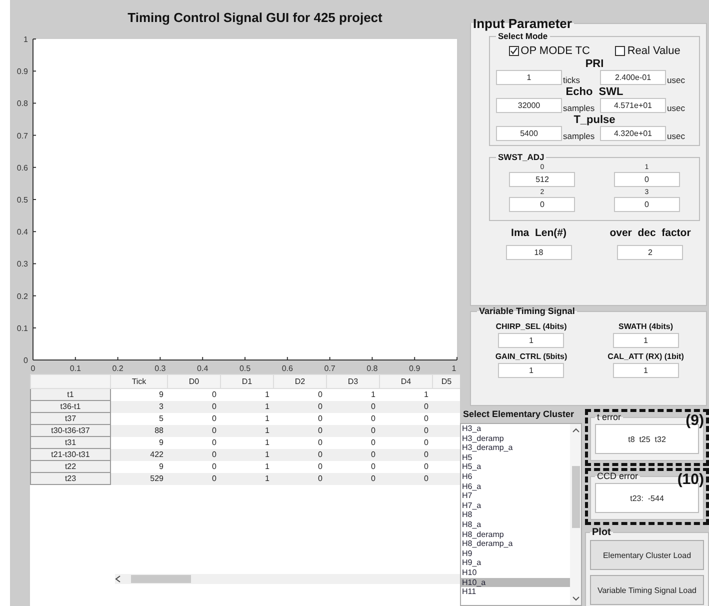 The image size is (709, 606). Describe the element at coordinates (618, 476) in the screenshot. I see `panel-title: CCD error` at that location.